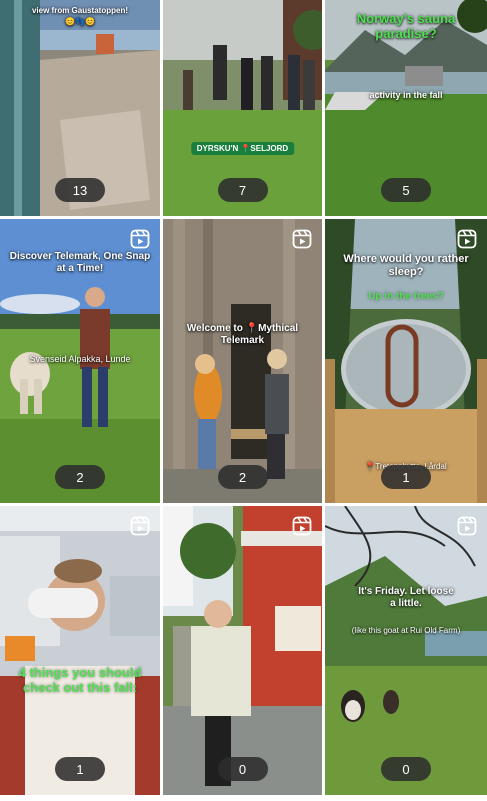 The width and height of the screenshot is (487, 801). I want to click on reel-tile-8: 0, so click(242, 650).